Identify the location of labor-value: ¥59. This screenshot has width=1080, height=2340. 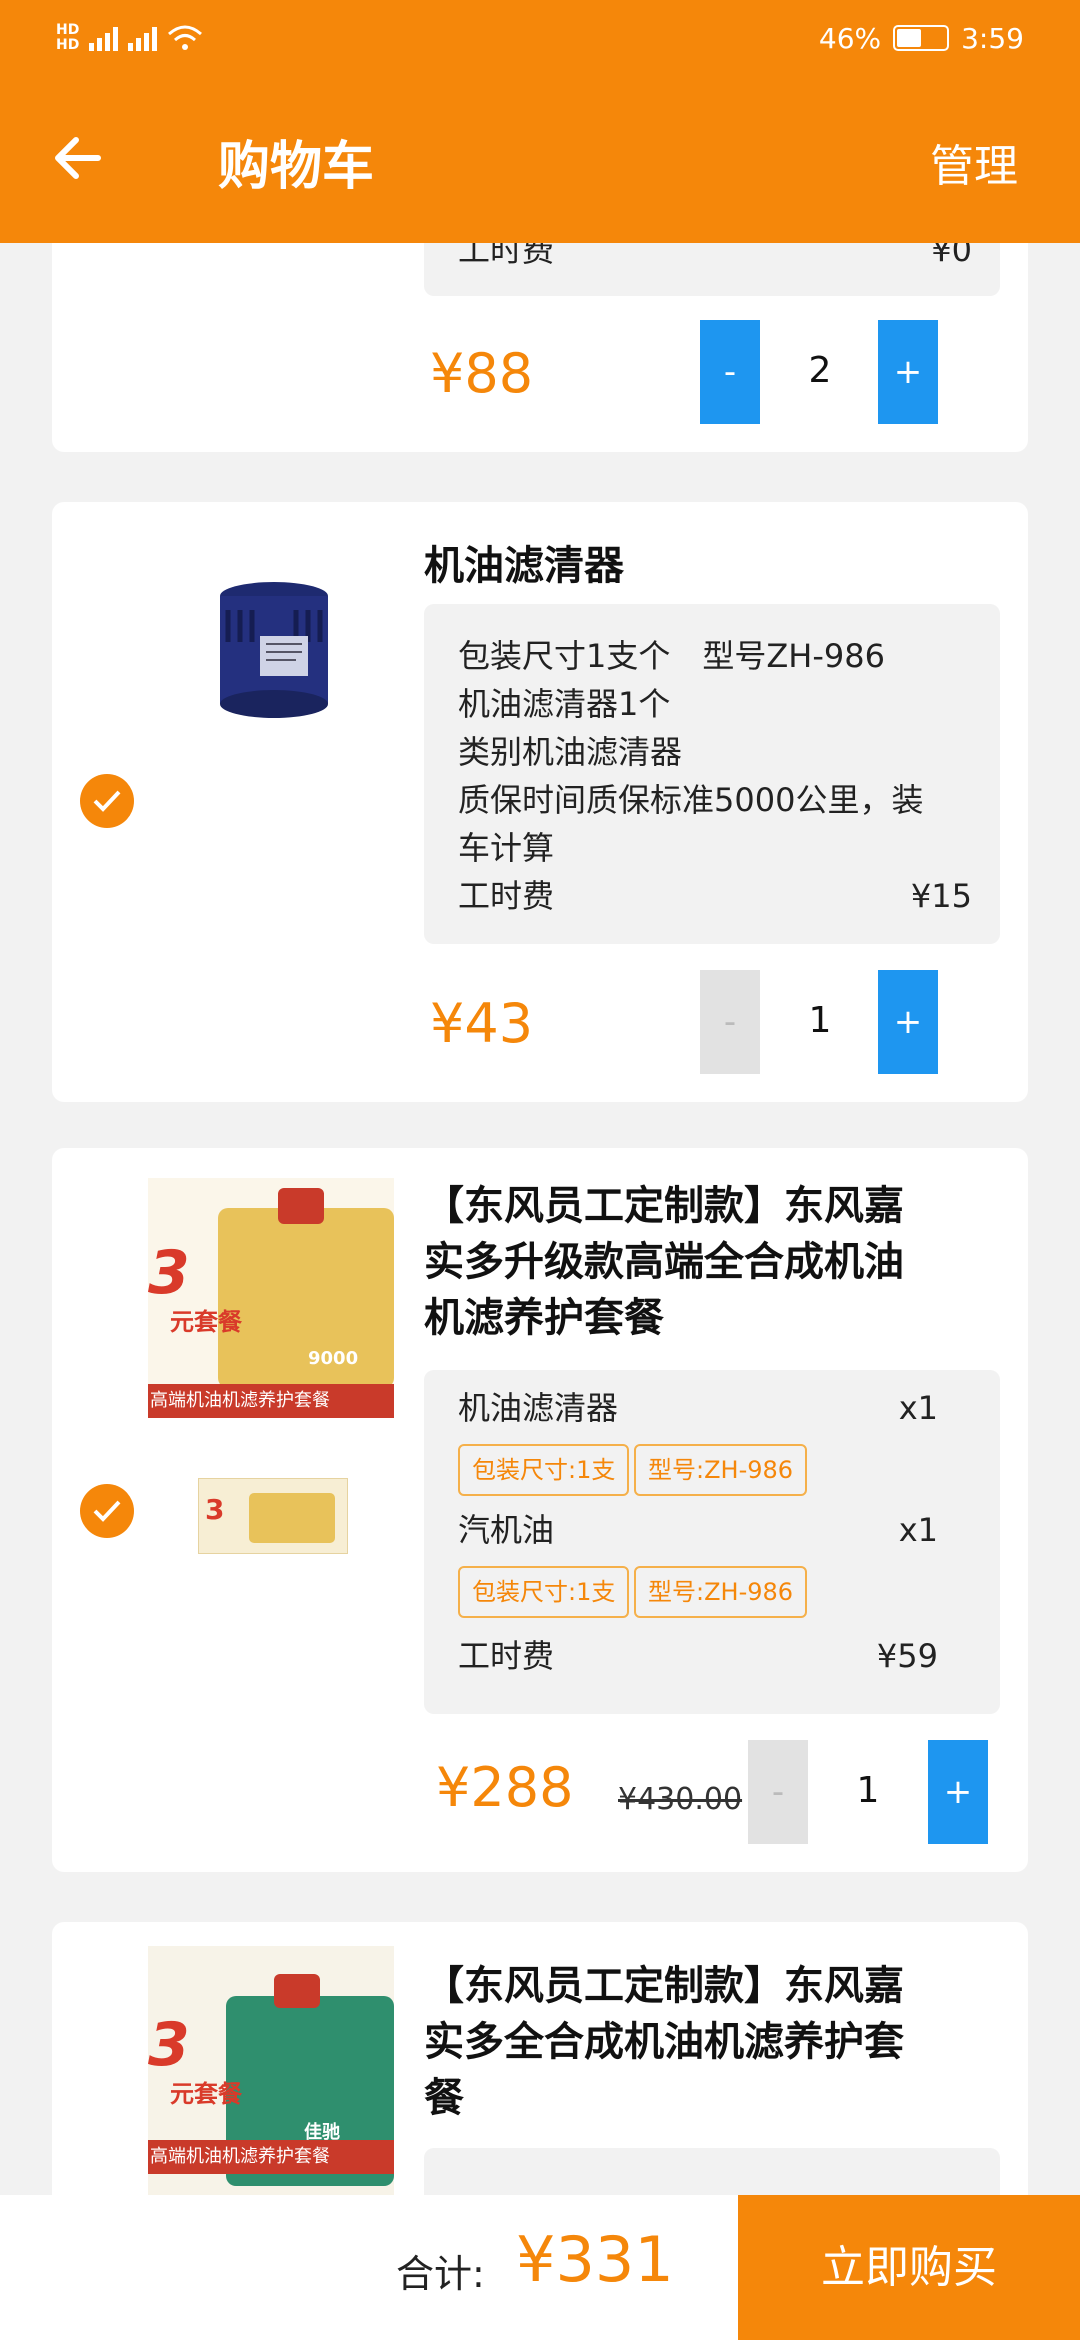
(907, 1656).